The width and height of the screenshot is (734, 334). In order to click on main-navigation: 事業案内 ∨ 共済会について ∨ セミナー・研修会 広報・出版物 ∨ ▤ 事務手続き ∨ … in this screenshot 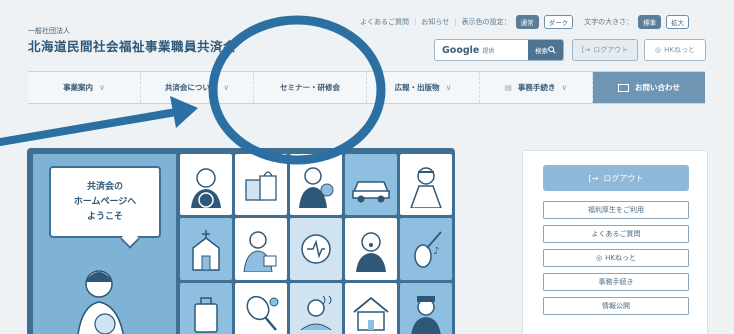, I will do `click(366, 87)`.